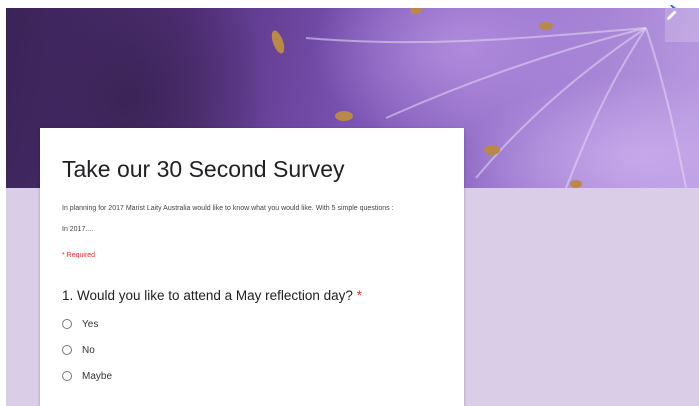  What do you see at coordinates (359, 295) in the screenshot?
I see `required-asterisk: *` at bounding box center [359, 295].